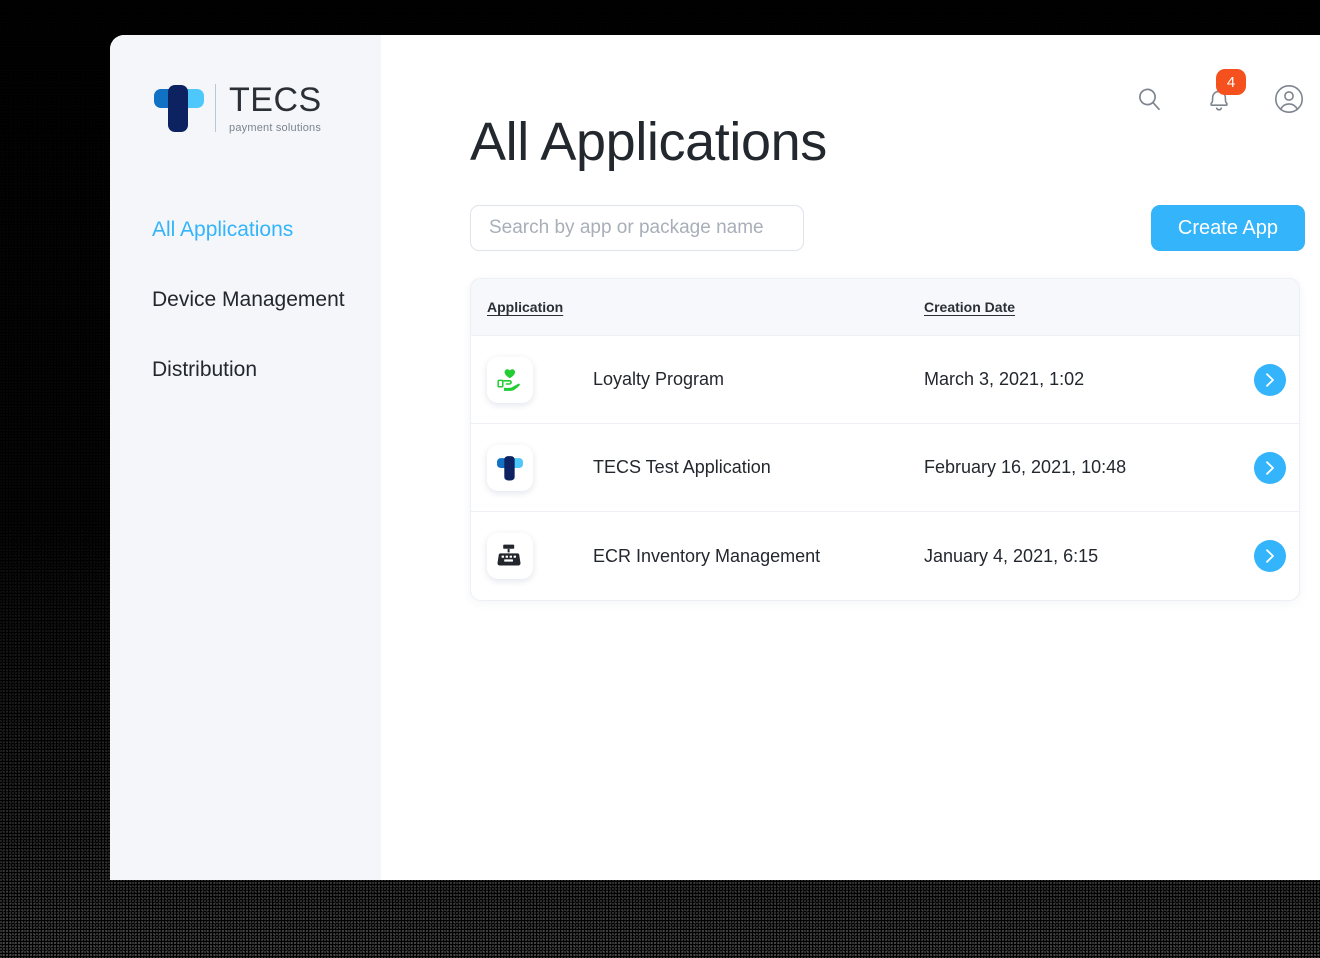 This screenshot has width=1320, height=958. I want to click on column-header-creation-date: Creation Date, so click(1089, 307).